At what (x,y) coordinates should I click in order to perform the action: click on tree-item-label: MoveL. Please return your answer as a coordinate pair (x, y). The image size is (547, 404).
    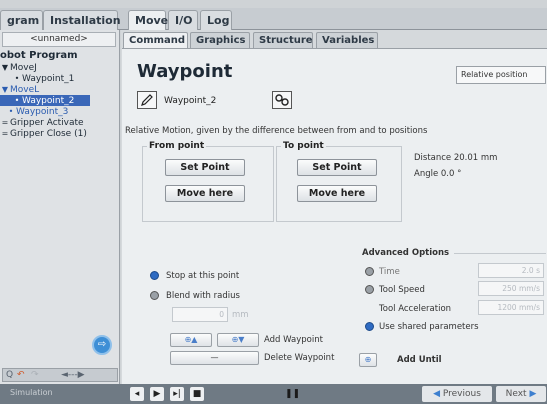
    Looking at the image, I should click on (25, 90).